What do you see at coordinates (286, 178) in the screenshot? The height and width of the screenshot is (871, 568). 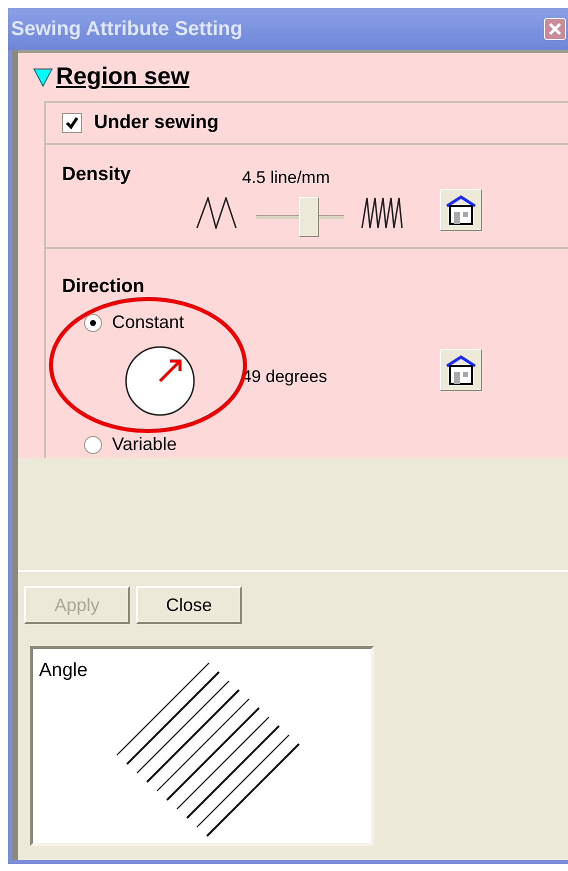 I see `density-reading: 4.5 line/mm` at bounding box center [286, 178].